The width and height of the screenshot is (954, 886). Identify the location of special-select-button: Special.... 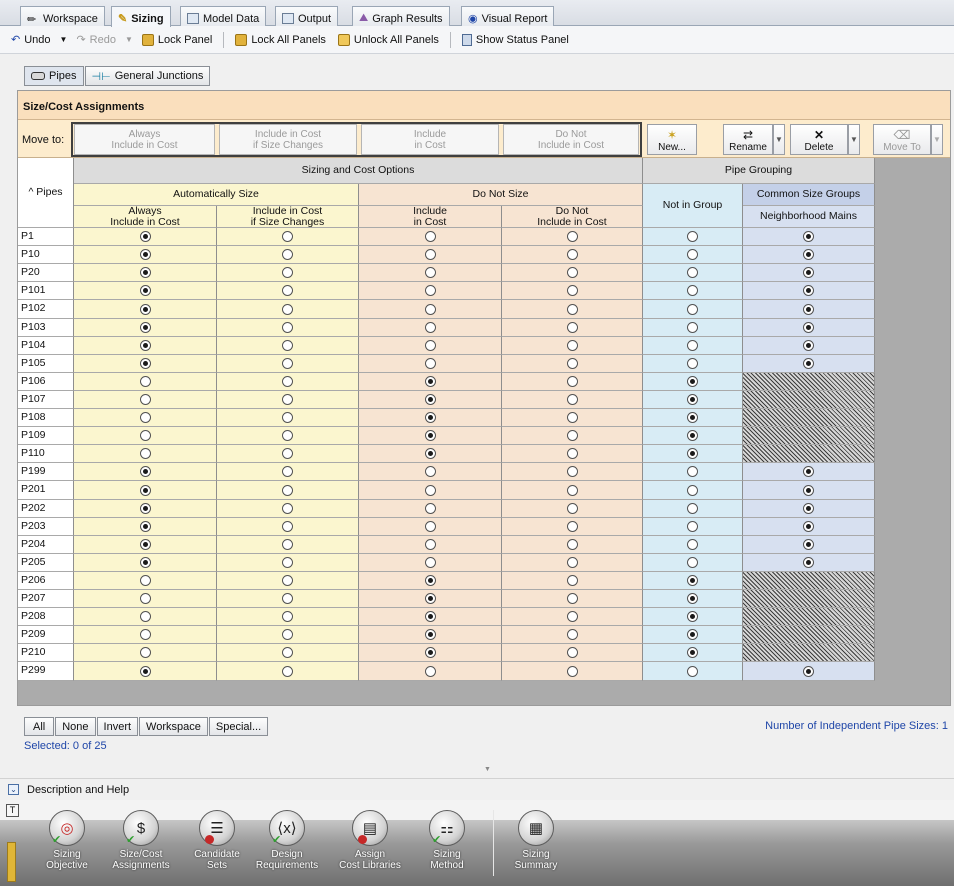
(238, 726).